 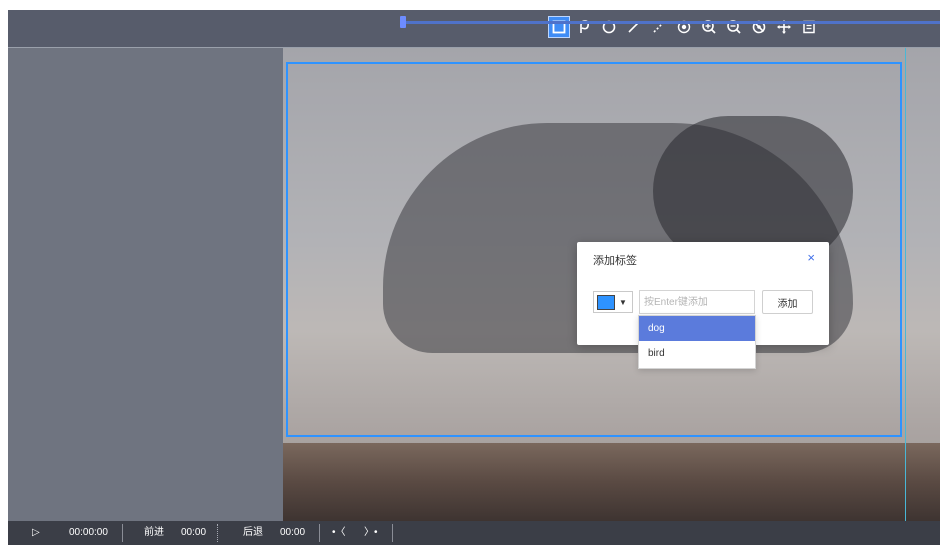 What do you see at coordinates (611, 482) in the screenshot?
I see `photo-ground` at bounding box center [611, 482].